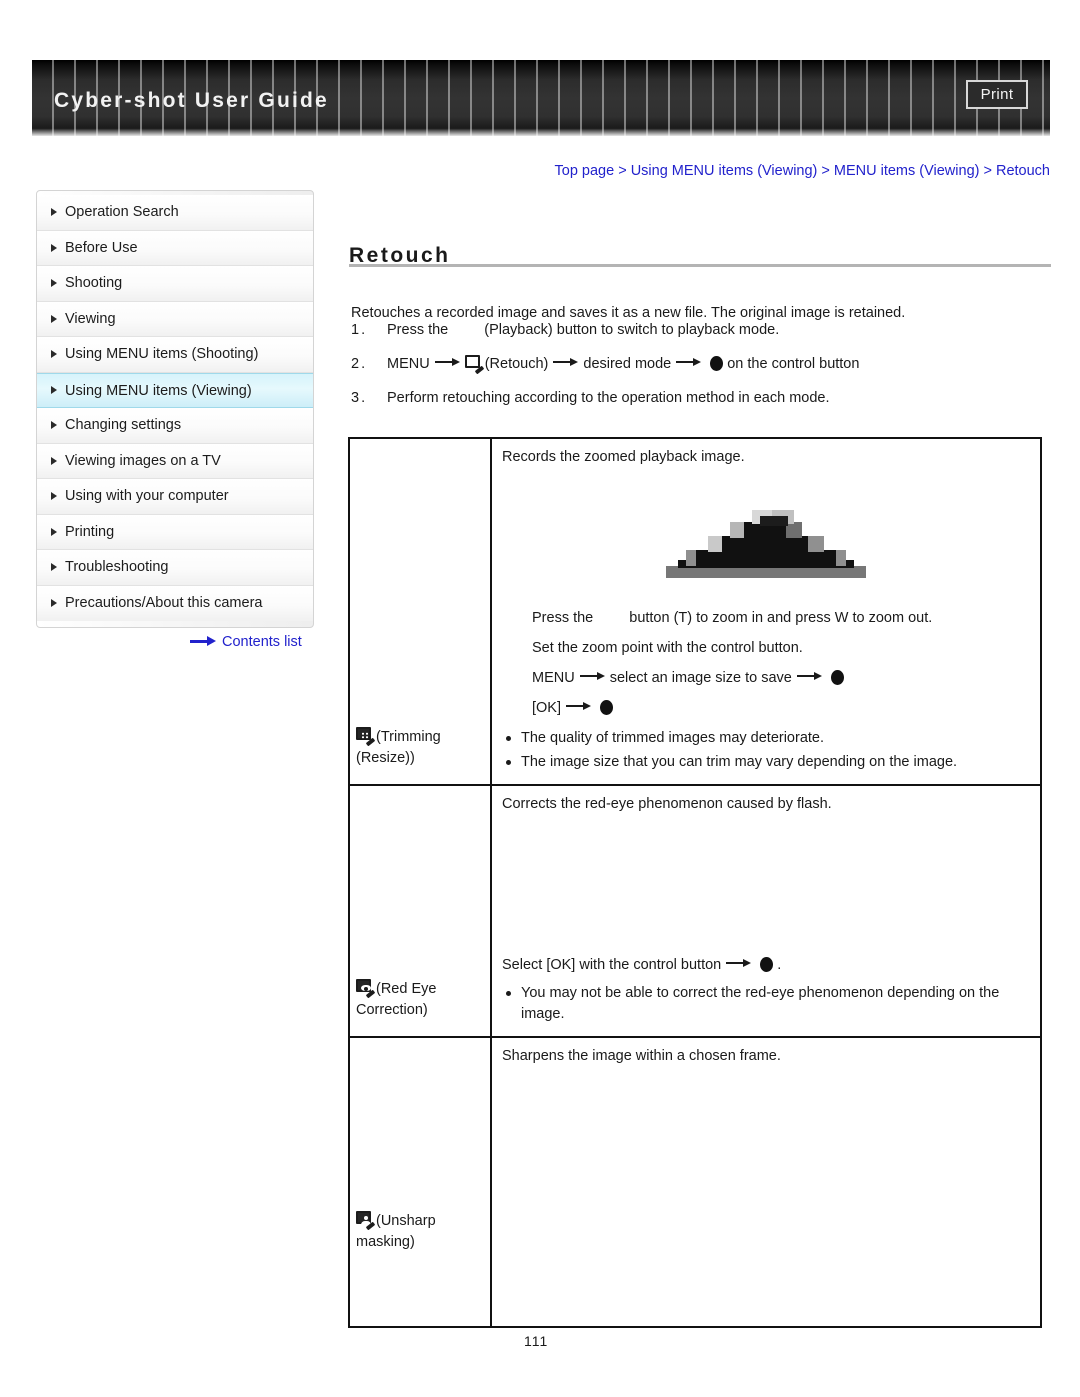  What do you see at coordinates (175, 284) in the screenshot?
I see `sidebar-item-shooting: Shooting` at bounding box center [175, 284].